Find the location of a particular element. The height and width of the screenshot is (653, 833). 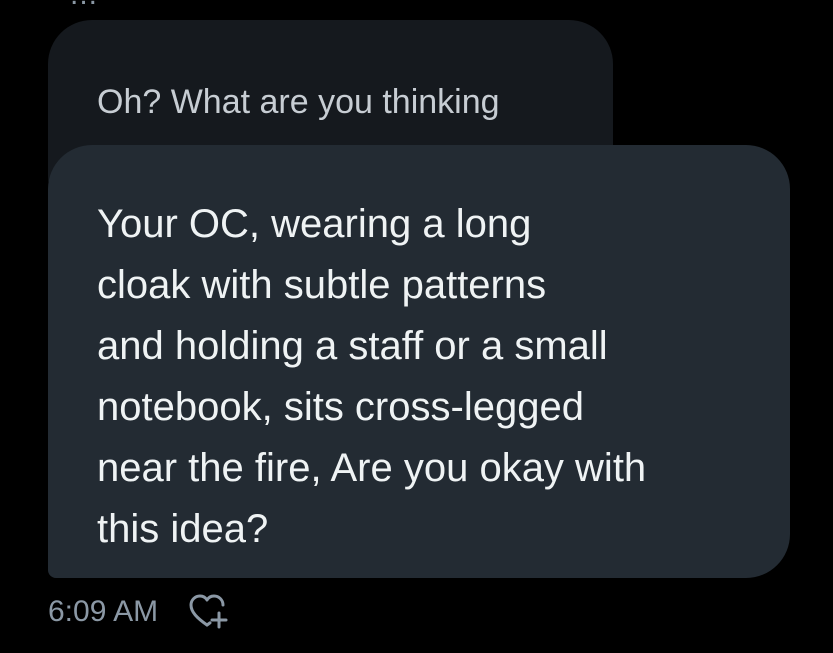

quoted-message-text: Oh? What are you thinking is located at coordinates (298, 102).